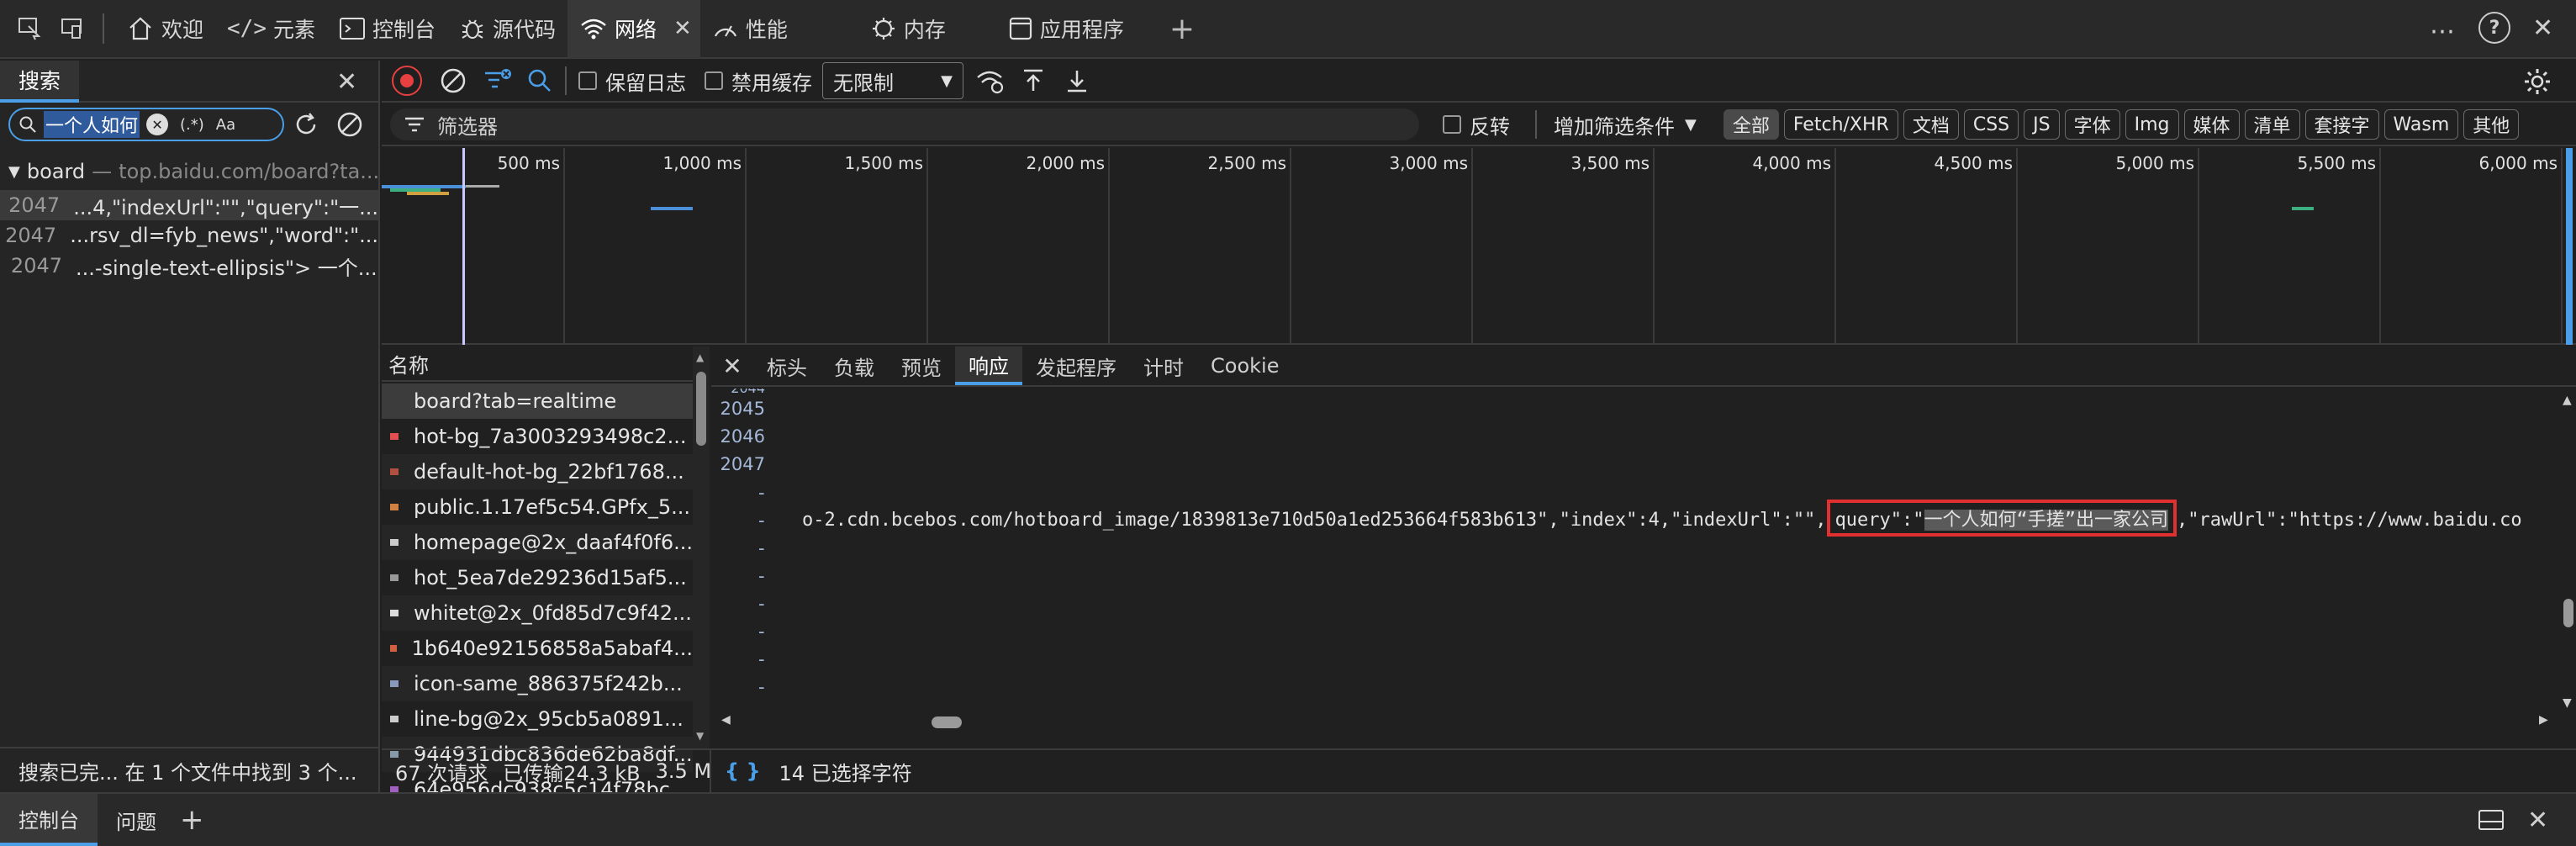 The image size is (2576, 846). I want to click on request-list-header: 名称, so click(537, 364).